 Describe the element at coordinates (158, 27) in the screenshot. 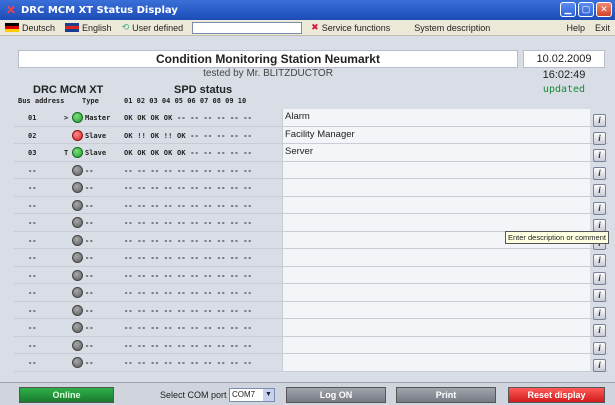

I see `menu-user-defined-label: User defined` at that location.